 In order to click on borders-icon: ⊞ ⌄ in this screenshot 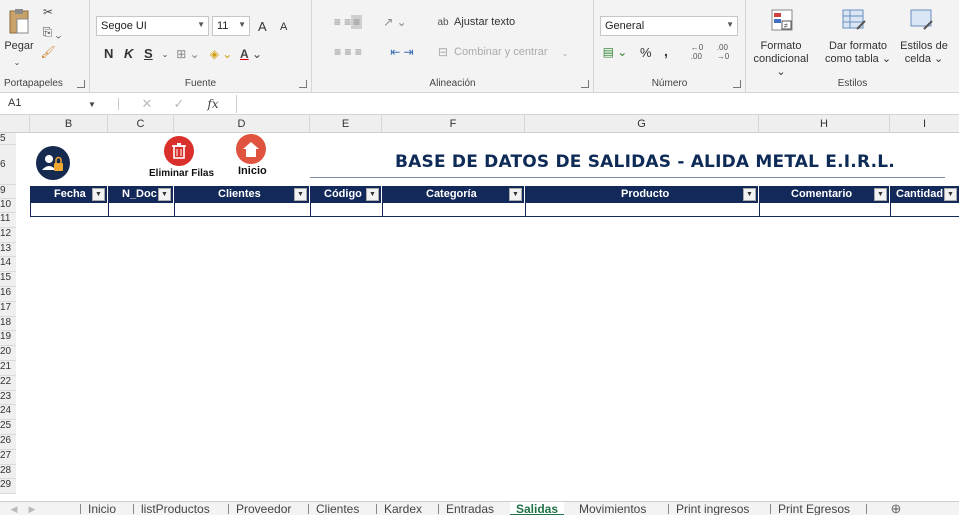, I will do `click(188, 54)`.